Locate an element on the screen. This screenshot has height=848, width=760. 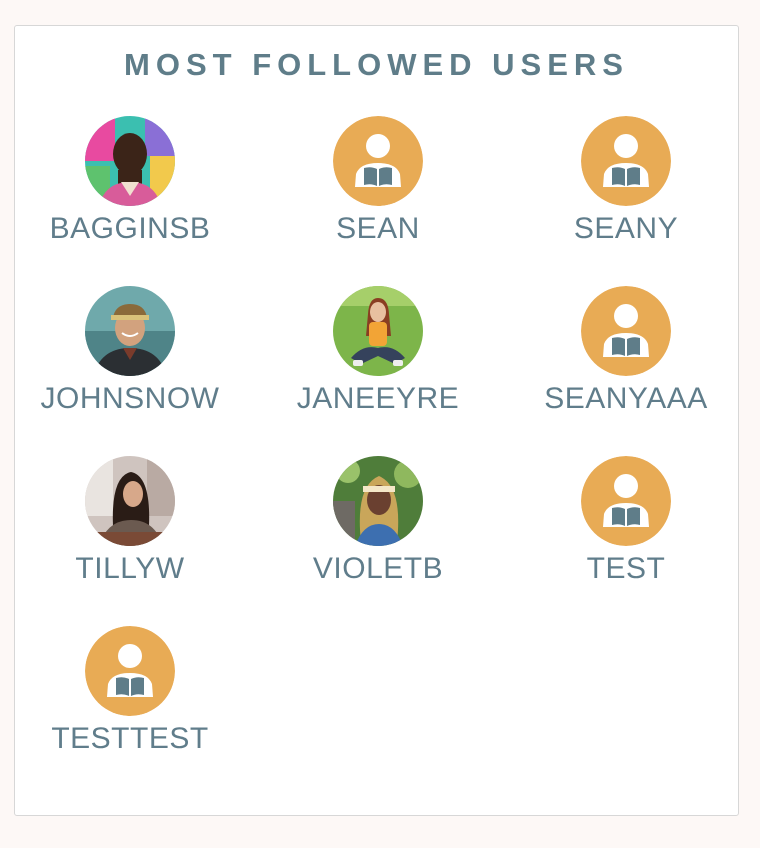
photo-woman-braids-icon is located at coordinates (378, 501).